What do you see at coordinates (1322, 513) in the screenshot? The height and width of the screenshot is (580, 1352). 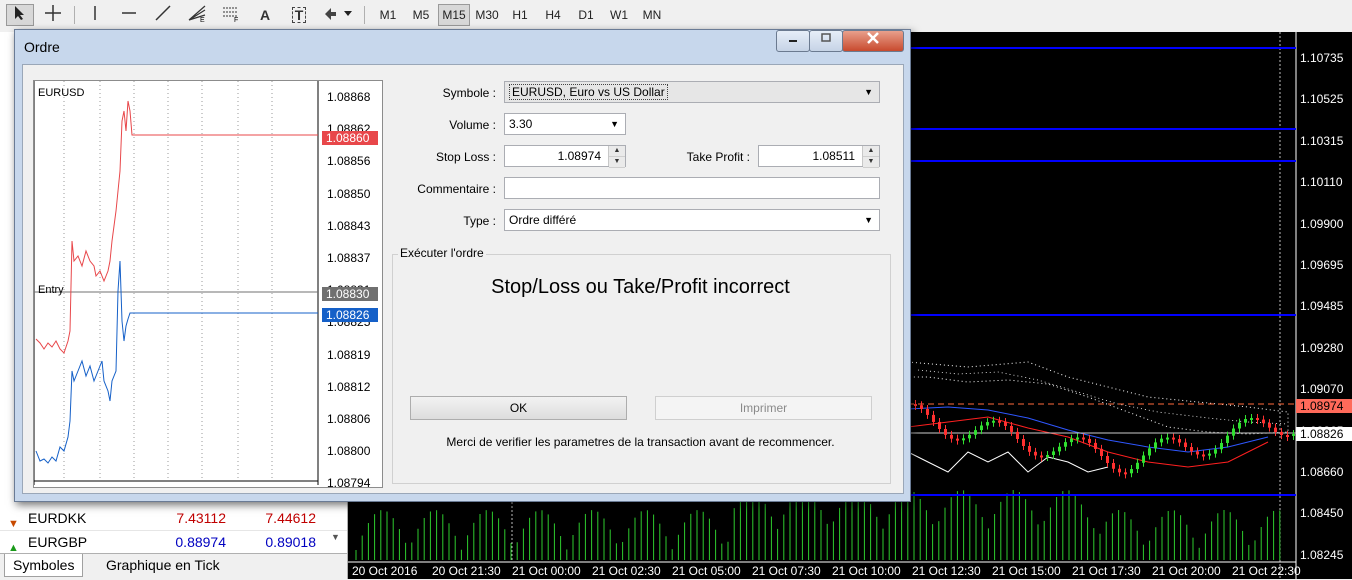 I see `y-axis-label: 1.08450` at bounding box center [1322, 513].